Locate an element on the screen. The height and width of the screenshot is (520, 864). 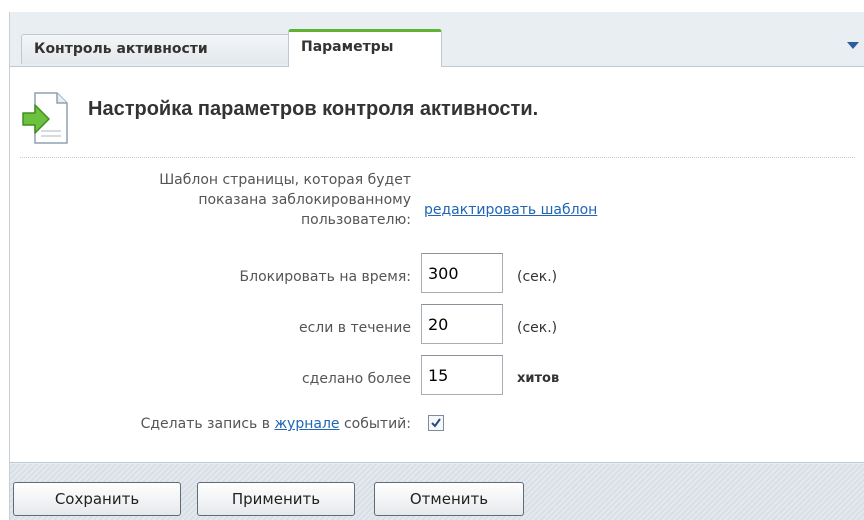
journal-checkbox is located at coordinates (436, 423).